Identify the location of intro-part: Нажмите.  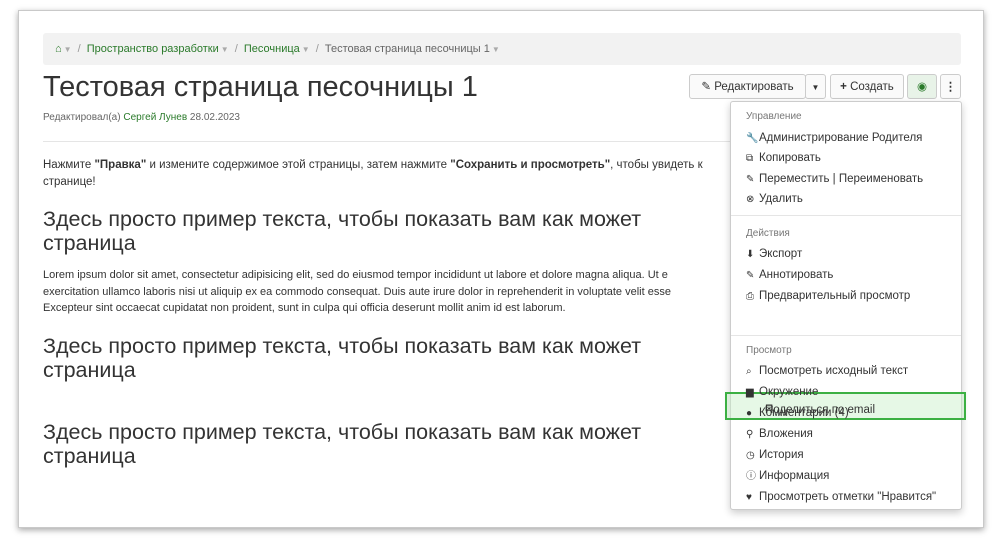
(69, 165).